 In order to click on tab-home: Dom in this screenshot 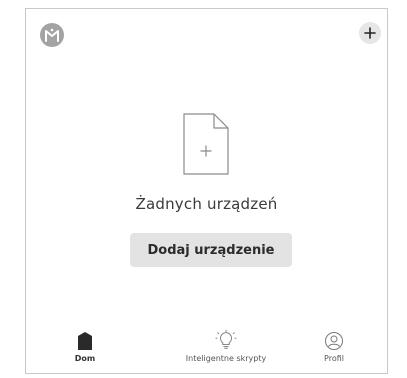, I will do `click(85, 346)`.